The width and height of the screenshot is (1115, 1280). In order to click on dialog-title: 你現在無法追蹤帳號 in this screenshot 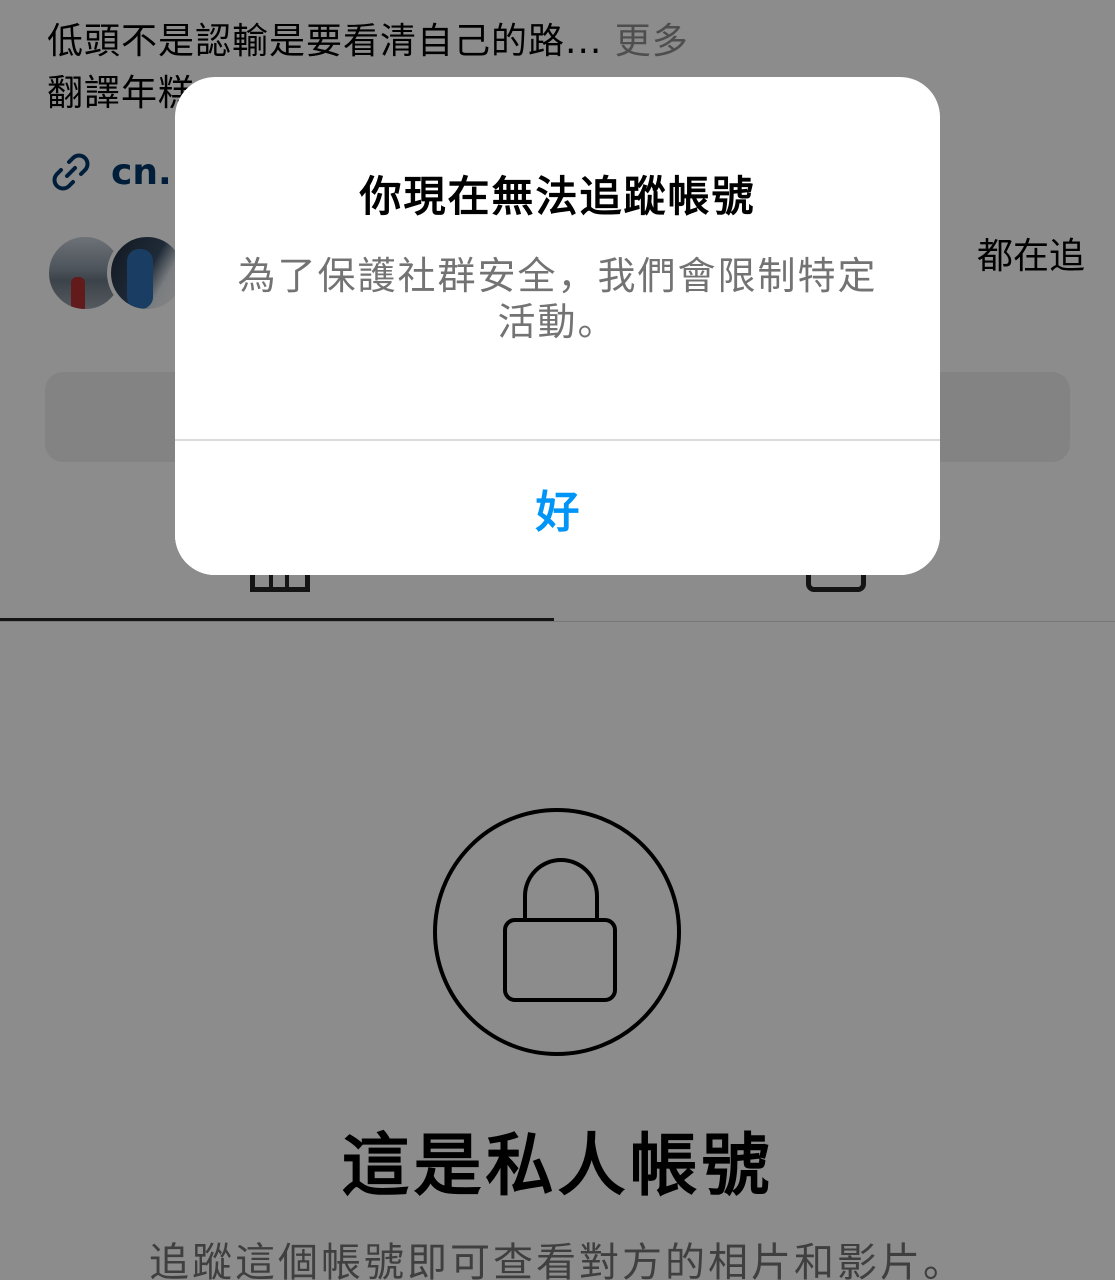, I will do `click(557, 196)`.